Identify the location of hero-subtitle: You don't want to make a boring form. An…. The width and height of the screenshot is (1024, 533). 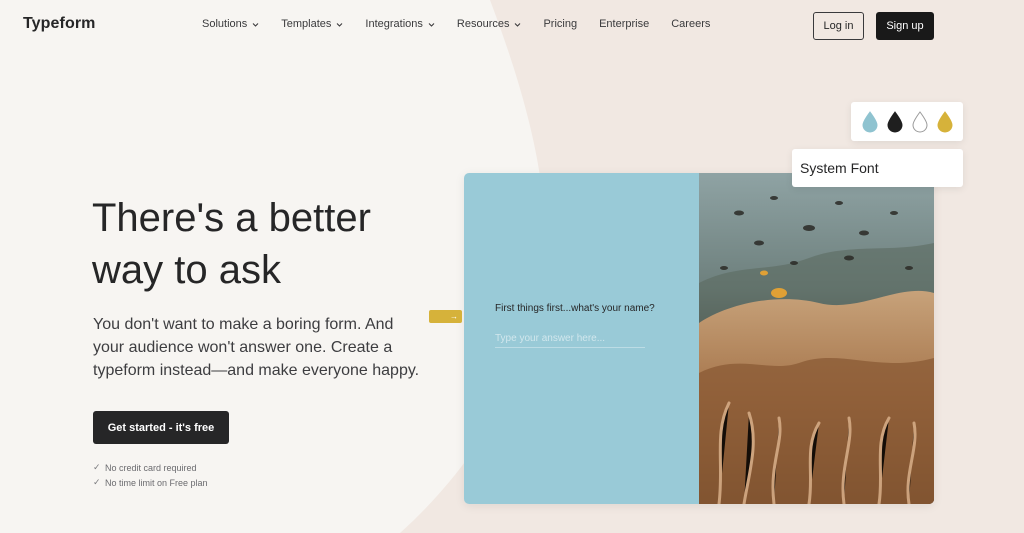
(263, 347).